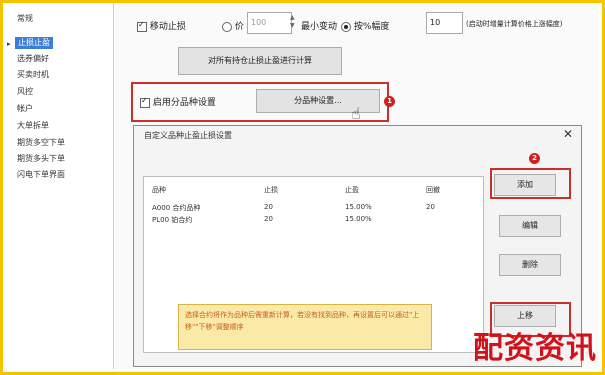  What do you see at coordinates (292, 22) in the screenshot?
I see `spinner-arrows-icon: ▲ ▼` at bounding box center [292, 22].